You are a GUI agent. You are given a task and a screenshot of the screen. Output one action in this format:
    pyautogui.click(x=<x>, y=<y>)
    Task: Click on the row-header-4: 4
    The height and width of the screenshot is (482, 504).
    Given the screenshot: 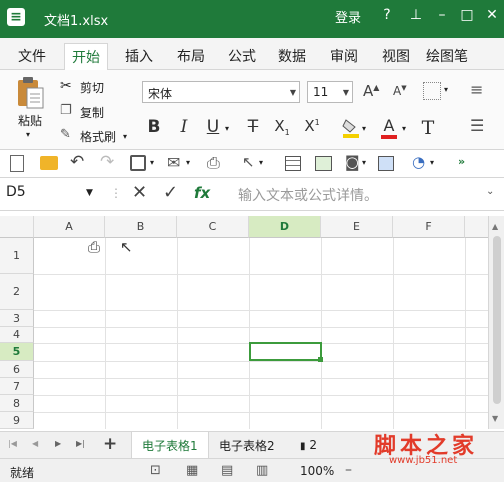 What is the action you would take?
    pyautogui.click(x=17, y=335)
    